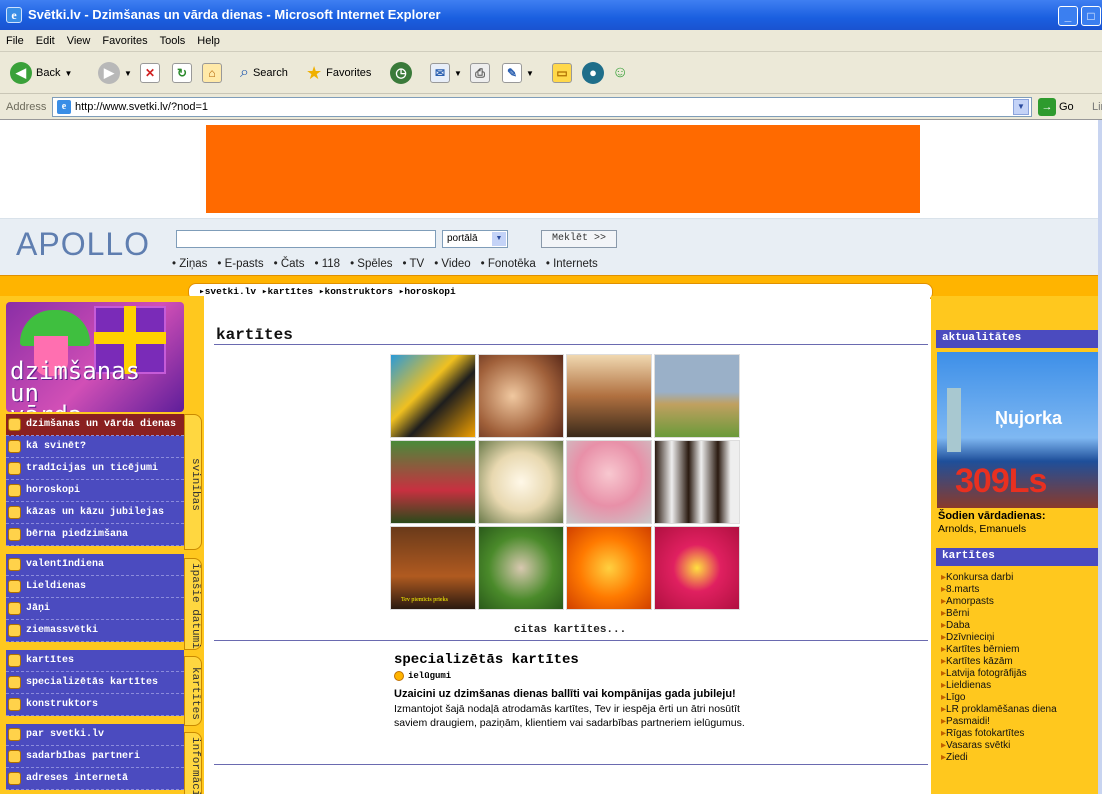 The image size is (1102, 794). What do you see at coordinates (562, 73) in the screenshot?
I see `folder-button: ▭` at bounding box center [562, 73].